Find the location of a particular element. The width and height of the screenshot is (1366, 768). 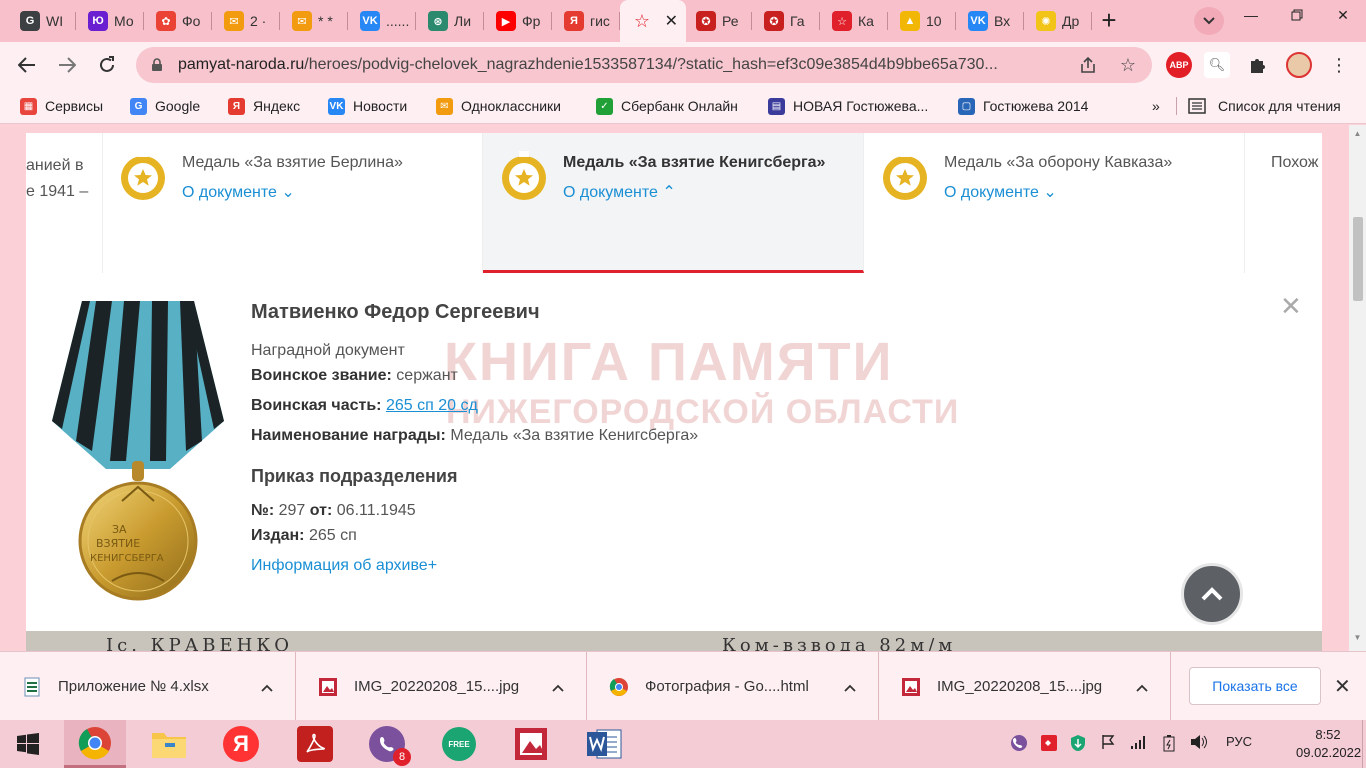

bookmark-item: G Google is located at coordinates (165, 106).